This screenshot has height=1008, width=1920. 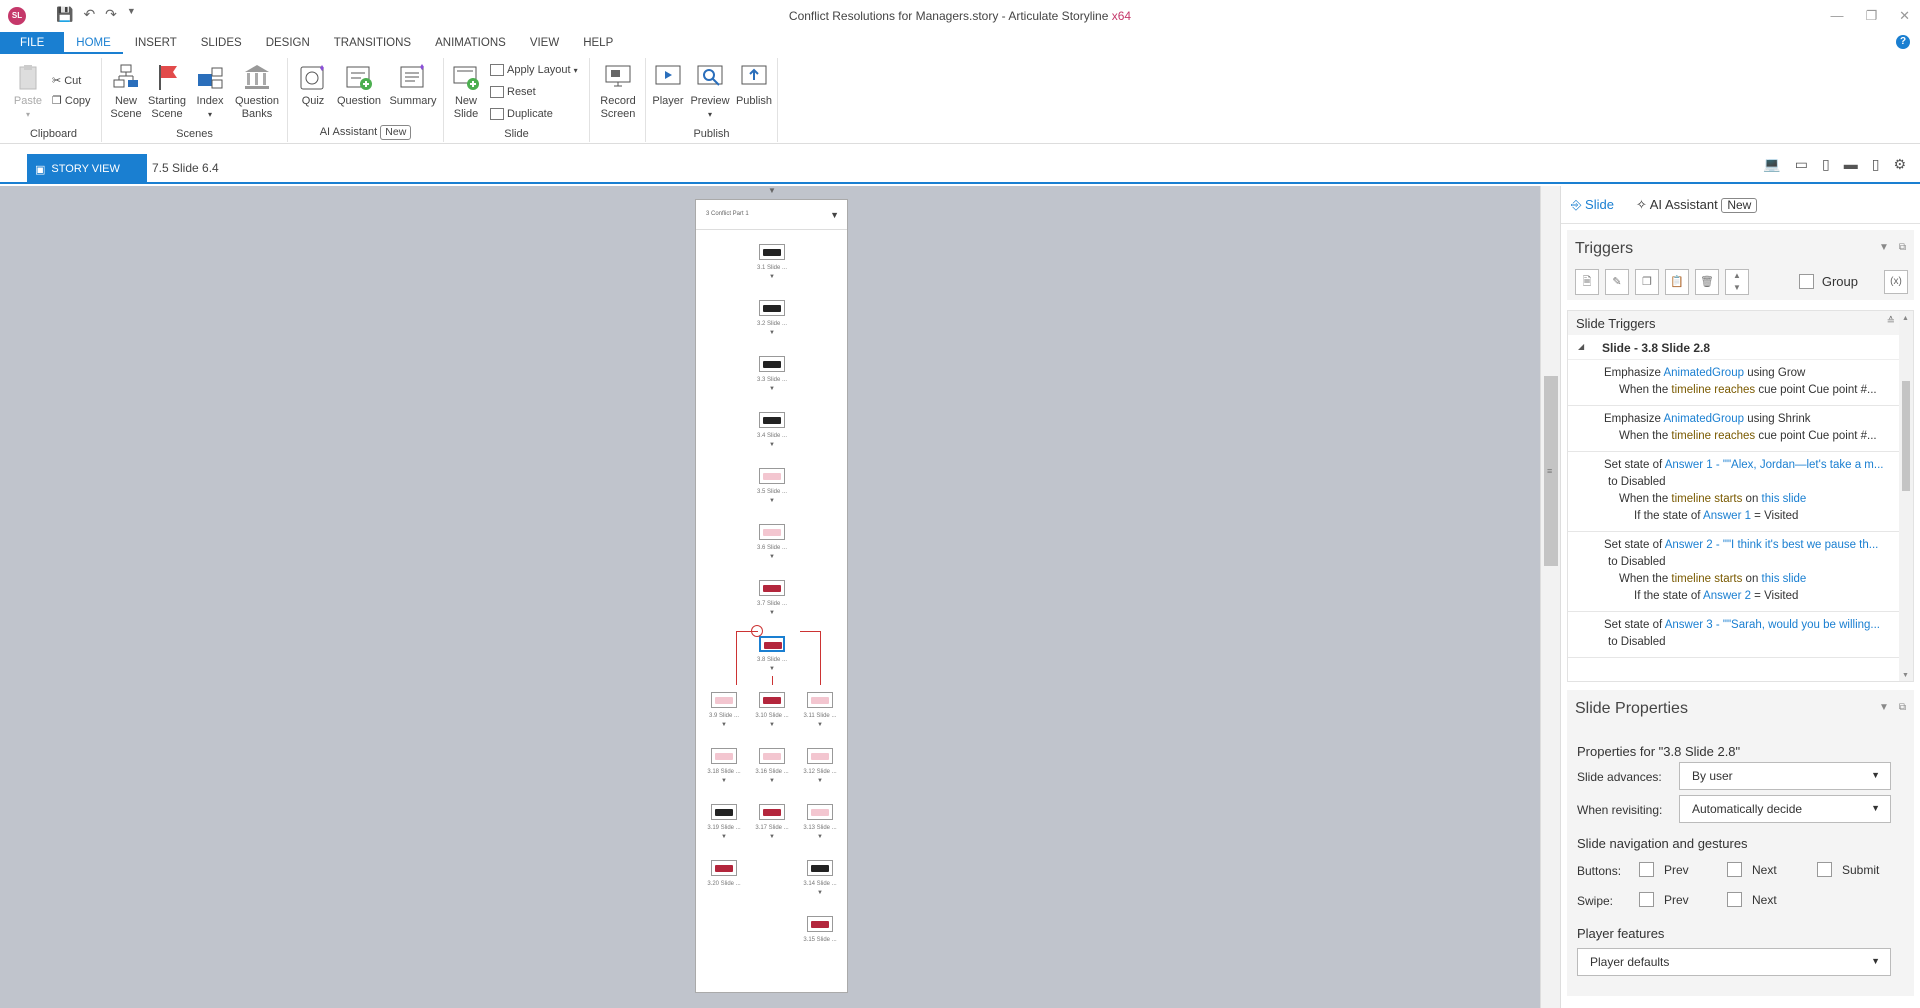 What do you see at coordinates (772, 654) in the screenshot?
I see `slide-node: 3.8 Slide ... ▼` at bounding box center [772, 654].